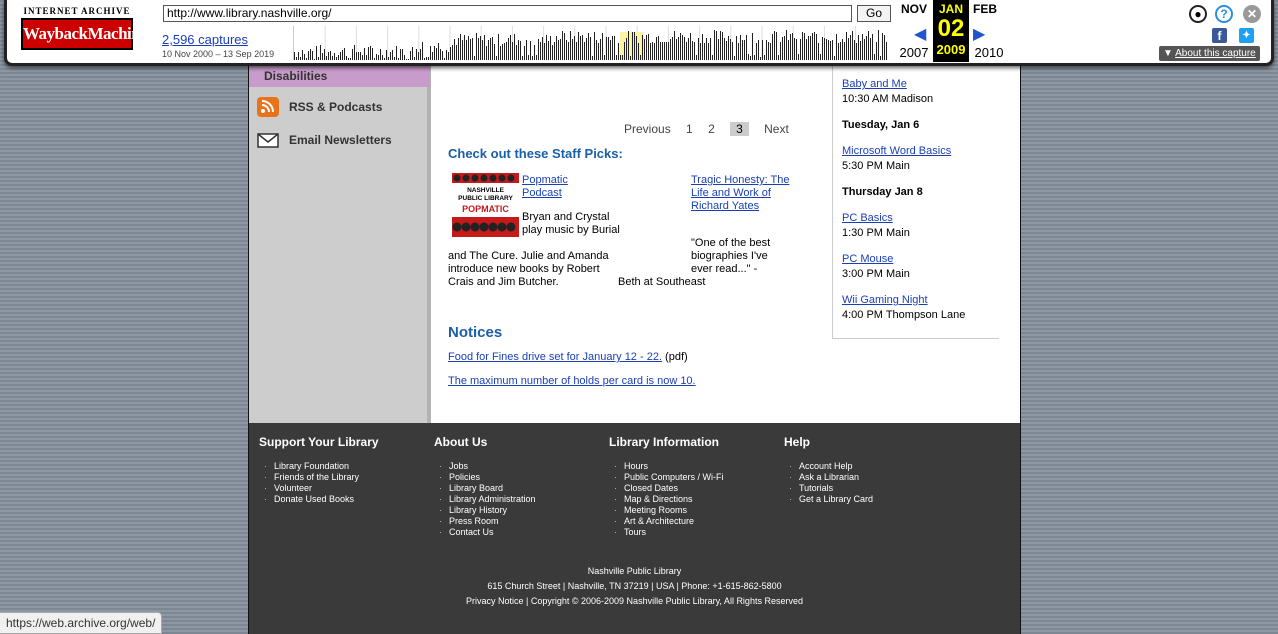 This screenshot has height=634, width=1278. Describe the element at coordinates (664, 442) in the screenshot. I see `footer-col-title: Library Information` at that location.